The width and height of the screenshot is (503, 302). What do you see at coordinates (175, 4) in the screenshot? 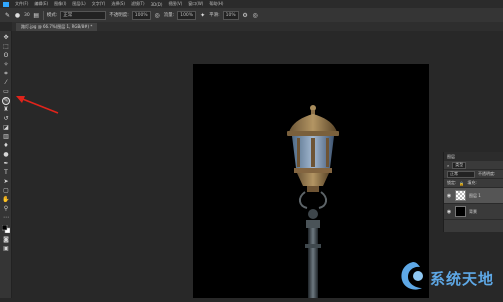
I see `menu-view: 视图(V)` at bounding box center [175, 4].